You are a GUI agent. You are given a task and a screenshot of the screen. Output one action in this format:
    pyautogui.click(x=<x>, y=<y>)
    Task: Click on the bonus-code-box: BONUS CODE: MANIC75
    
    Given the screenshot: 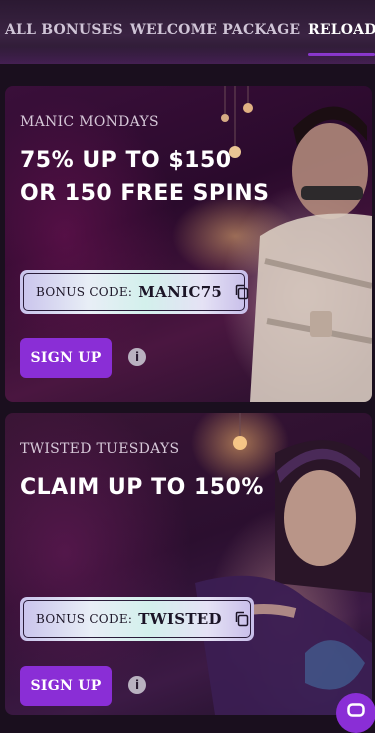 What is the action you would take?
    pyautogui.click(x=135, y=292)
    